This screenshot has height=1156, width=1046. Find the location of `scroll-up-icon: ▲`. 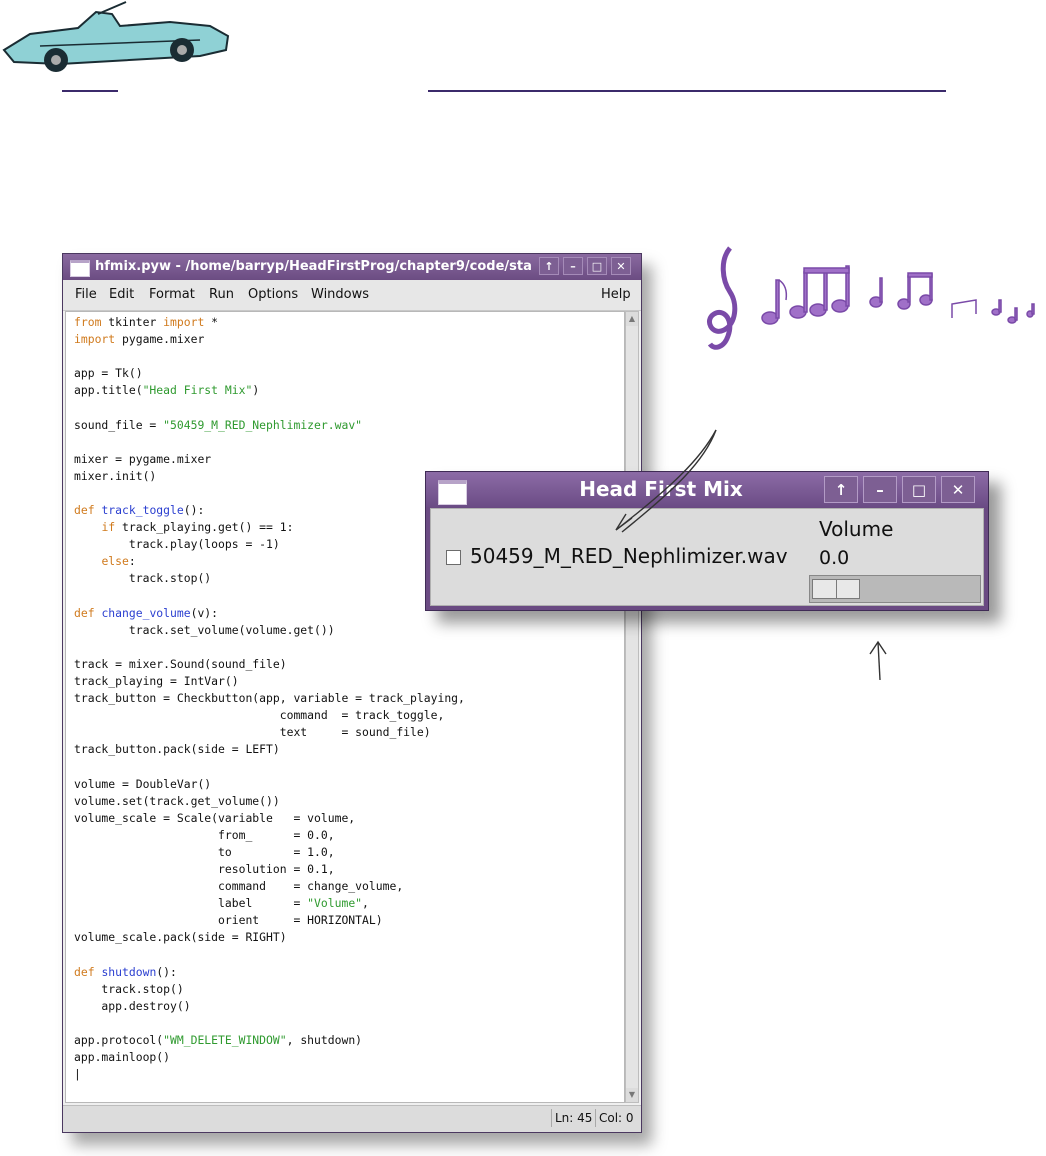

scroll-up-icon: ▲ is located at coordinates (632, 319).